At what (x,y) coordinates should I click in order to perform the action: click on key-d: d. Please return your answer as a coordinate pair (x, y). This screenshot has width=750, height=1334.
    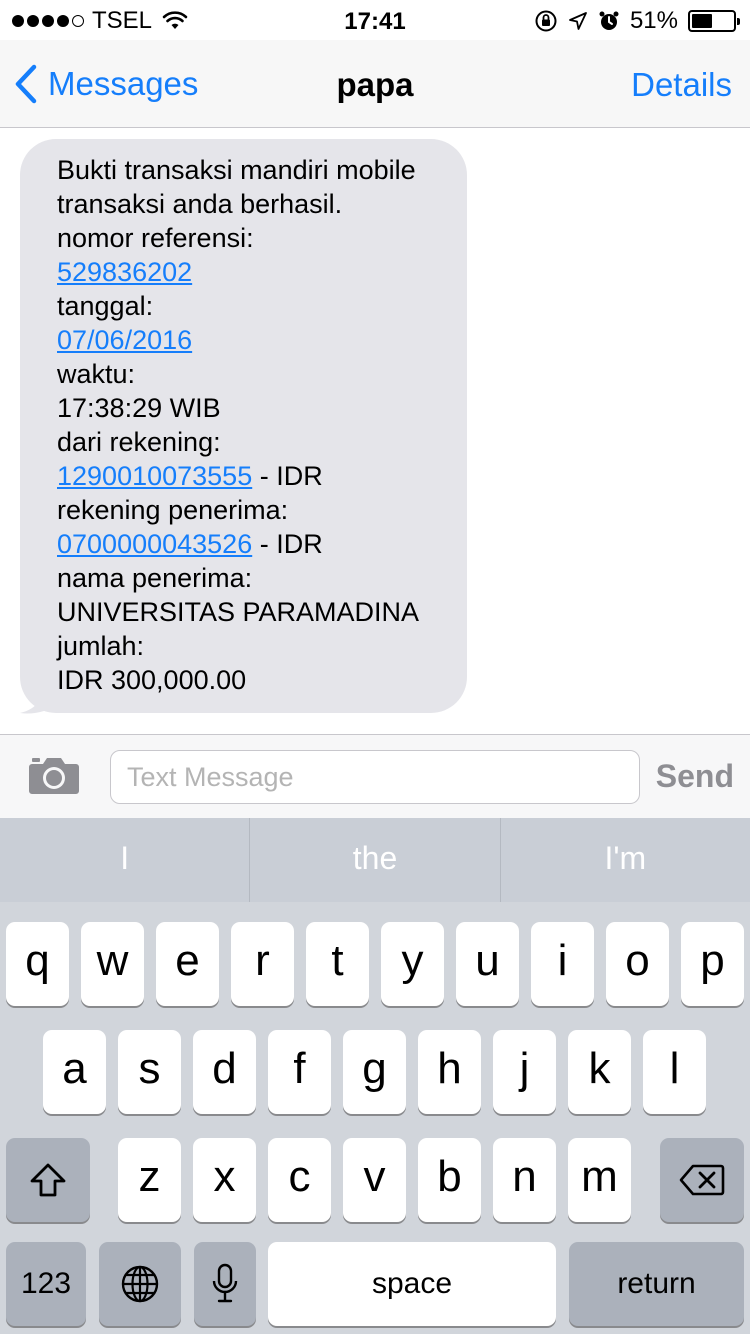
    Looking at the image, I should click on (224, 1072).